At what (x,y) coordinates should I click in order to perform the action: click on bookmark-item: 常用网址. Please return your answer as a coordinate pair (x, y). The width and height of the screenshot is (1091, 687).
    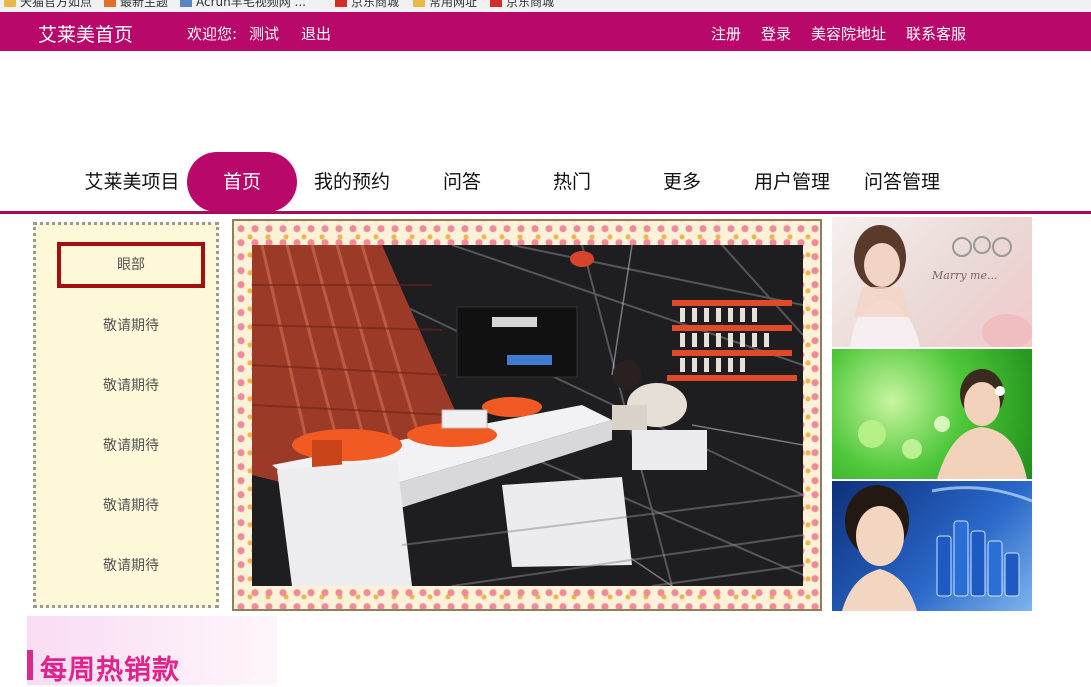
    Looking at the image, I should click on (445, 4).